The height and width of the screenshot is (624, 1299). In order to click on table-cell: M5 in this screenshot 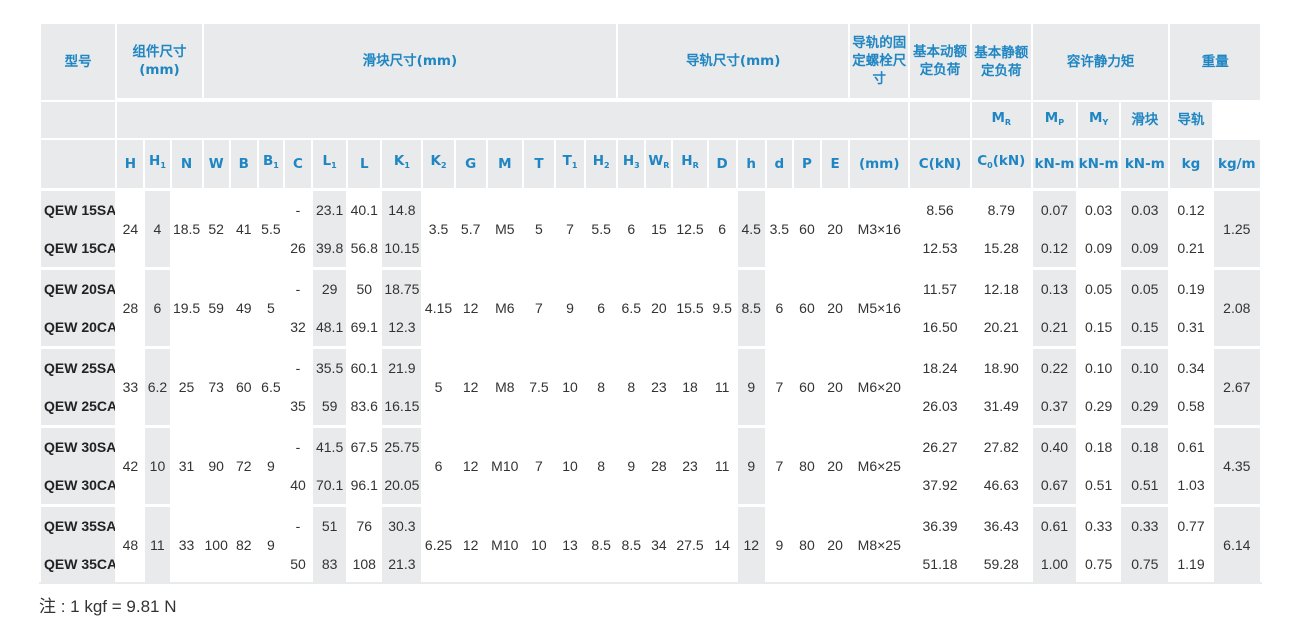, I will do `click(504, 227)`.